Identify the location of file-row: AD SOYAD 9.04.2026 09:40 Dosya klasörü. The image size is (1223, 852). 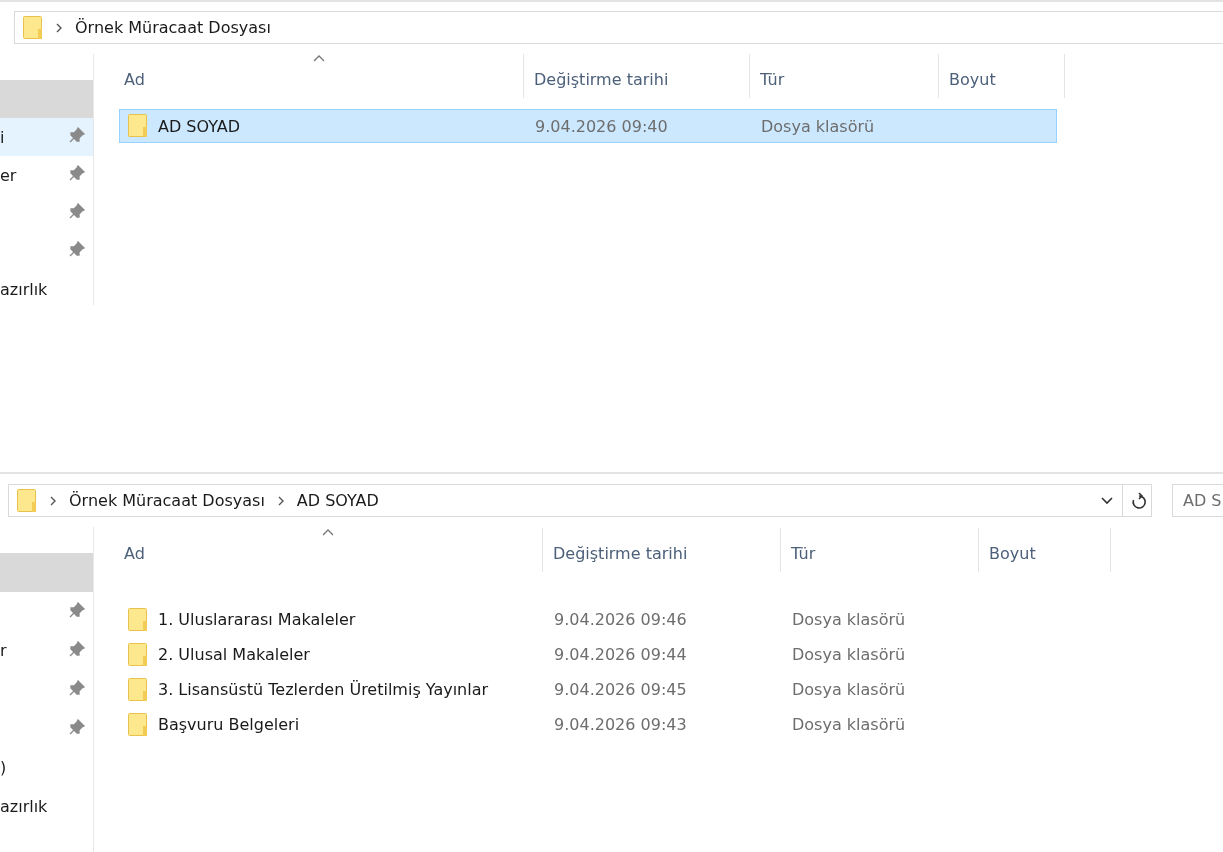
(588, 126).